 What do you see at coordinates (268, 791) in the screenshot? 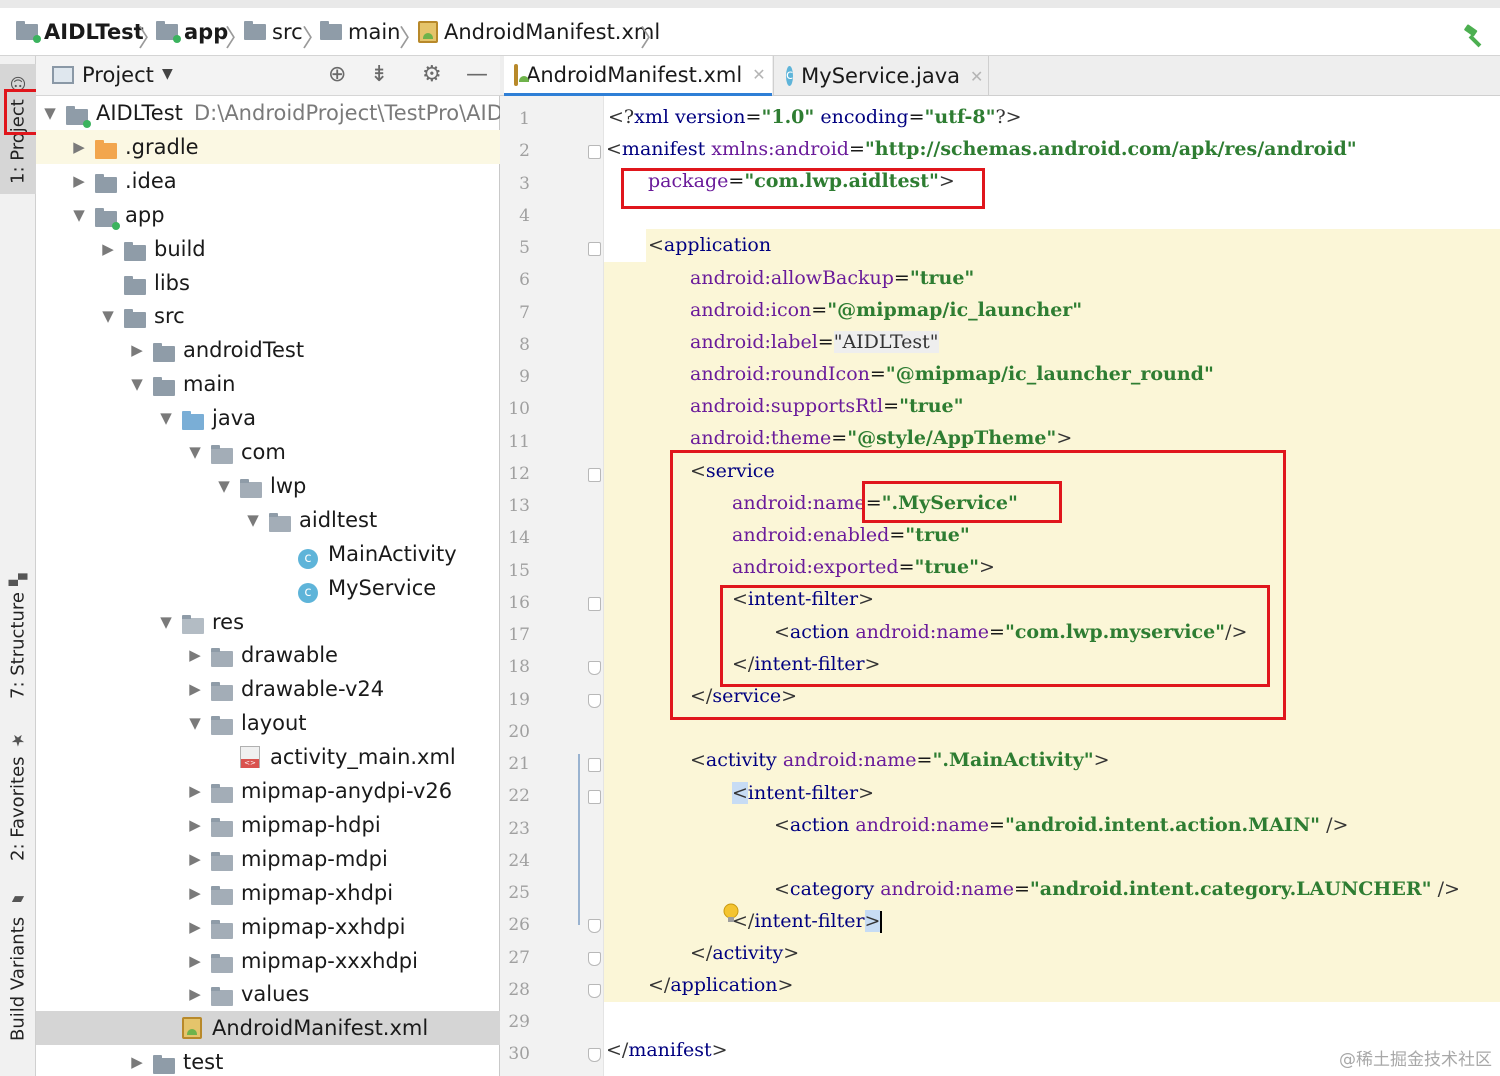
I see `tree-item: ▶ mipmap-anydpi-v26` at bounding box center [268, 791].